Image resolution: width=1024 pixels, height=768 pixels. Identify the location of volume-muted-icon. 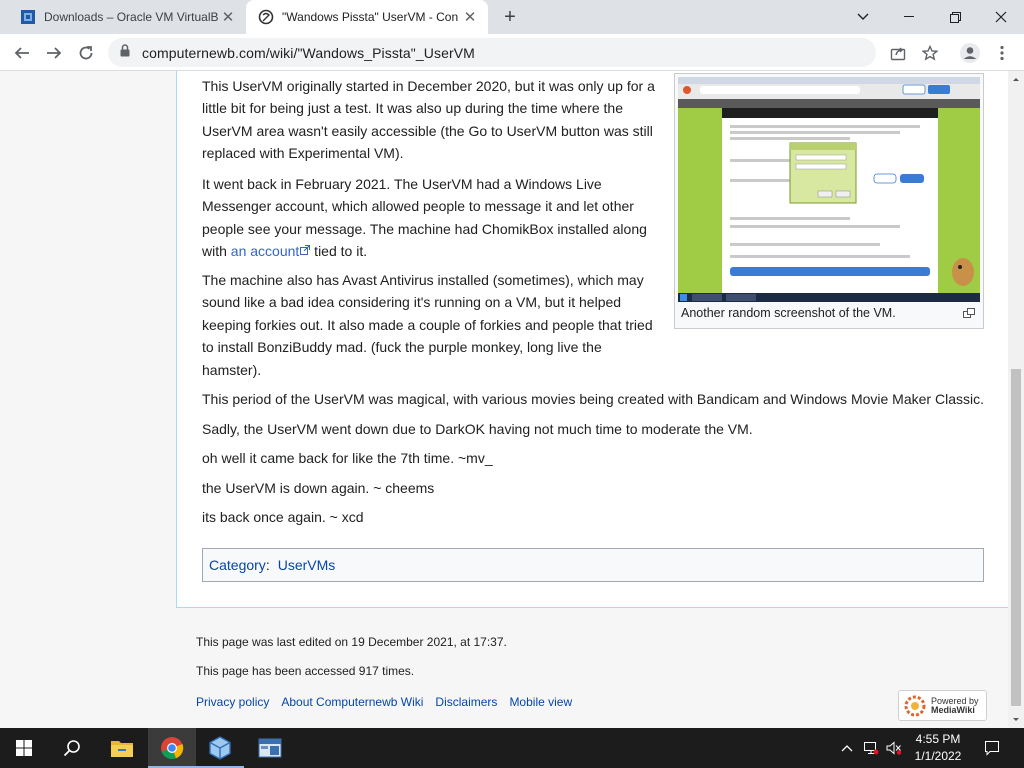
(894, 748).